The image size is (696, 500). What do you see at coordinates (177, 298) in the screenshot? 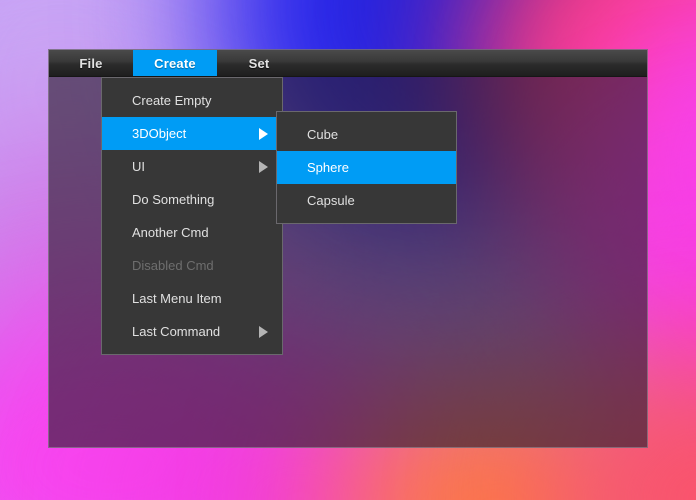
I see `menu-item-label: Last Menu Item` at bounding box center [177, 298].